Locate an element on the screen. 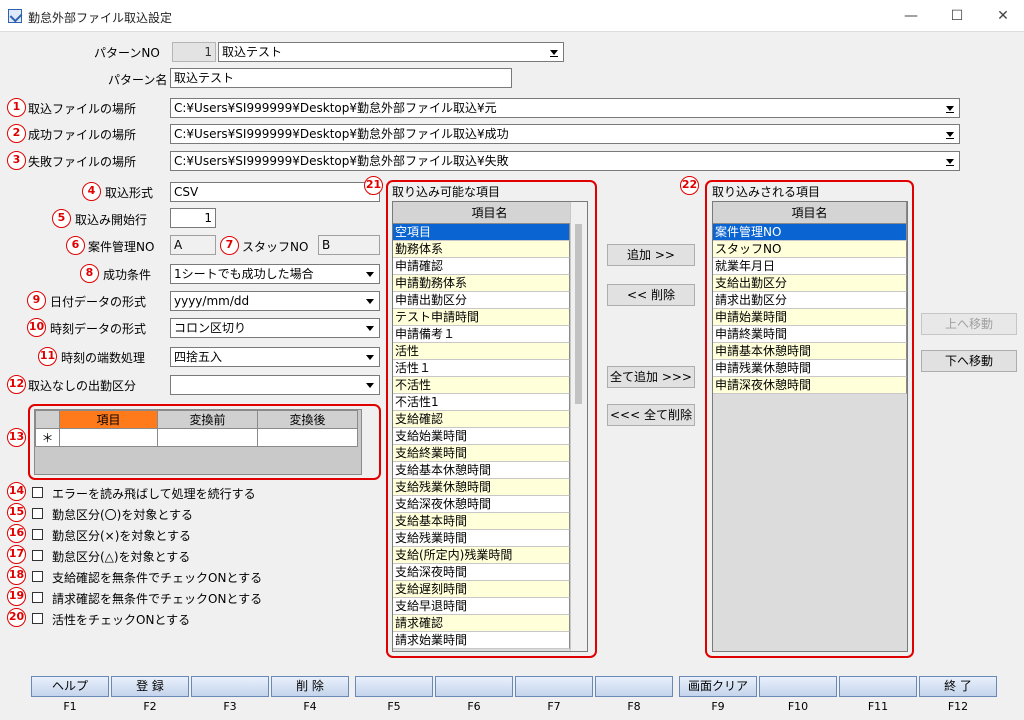 The image size is (1024, 720). list-item: 活性１ is located at coordinates (481, 368).